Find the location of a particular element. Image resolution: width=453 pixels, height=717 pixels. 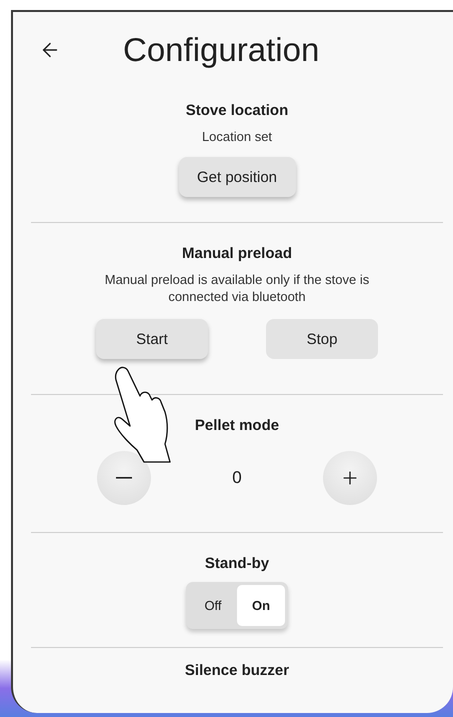

action-button: Stop is located at coordinates (322, 339).